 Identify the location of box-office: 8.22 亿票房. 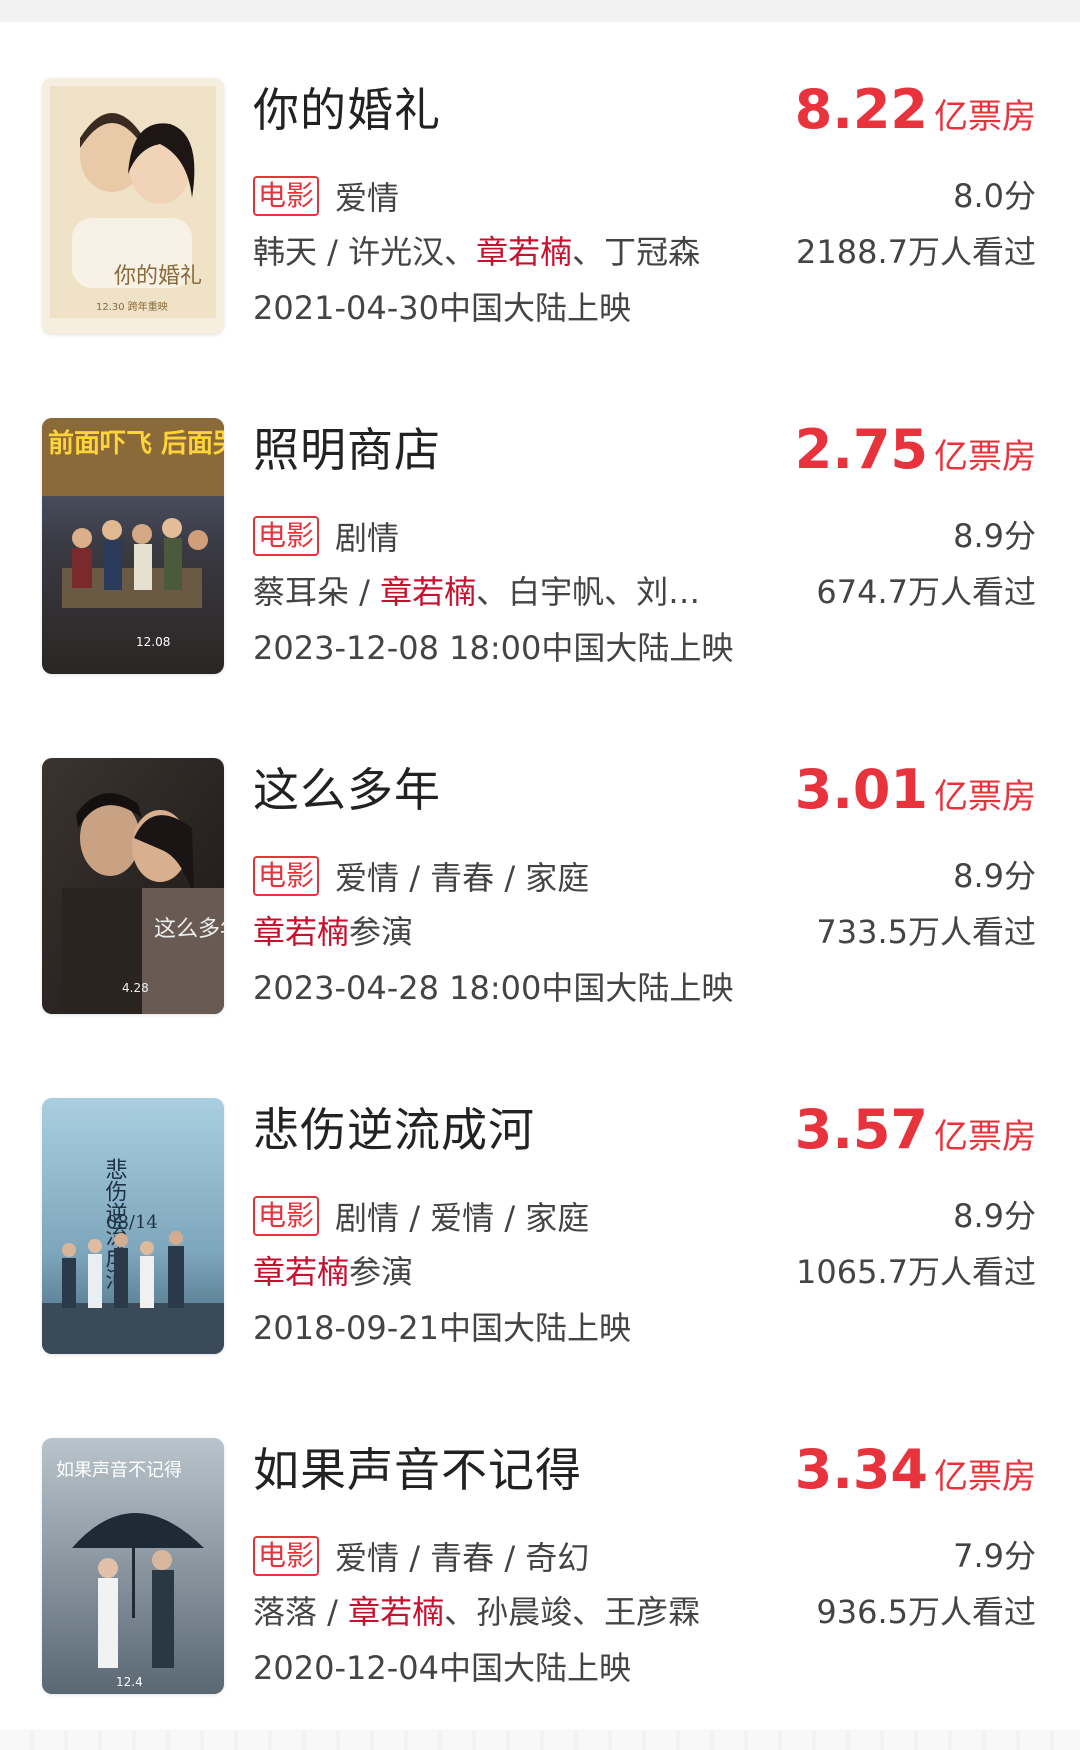
(915, 110).